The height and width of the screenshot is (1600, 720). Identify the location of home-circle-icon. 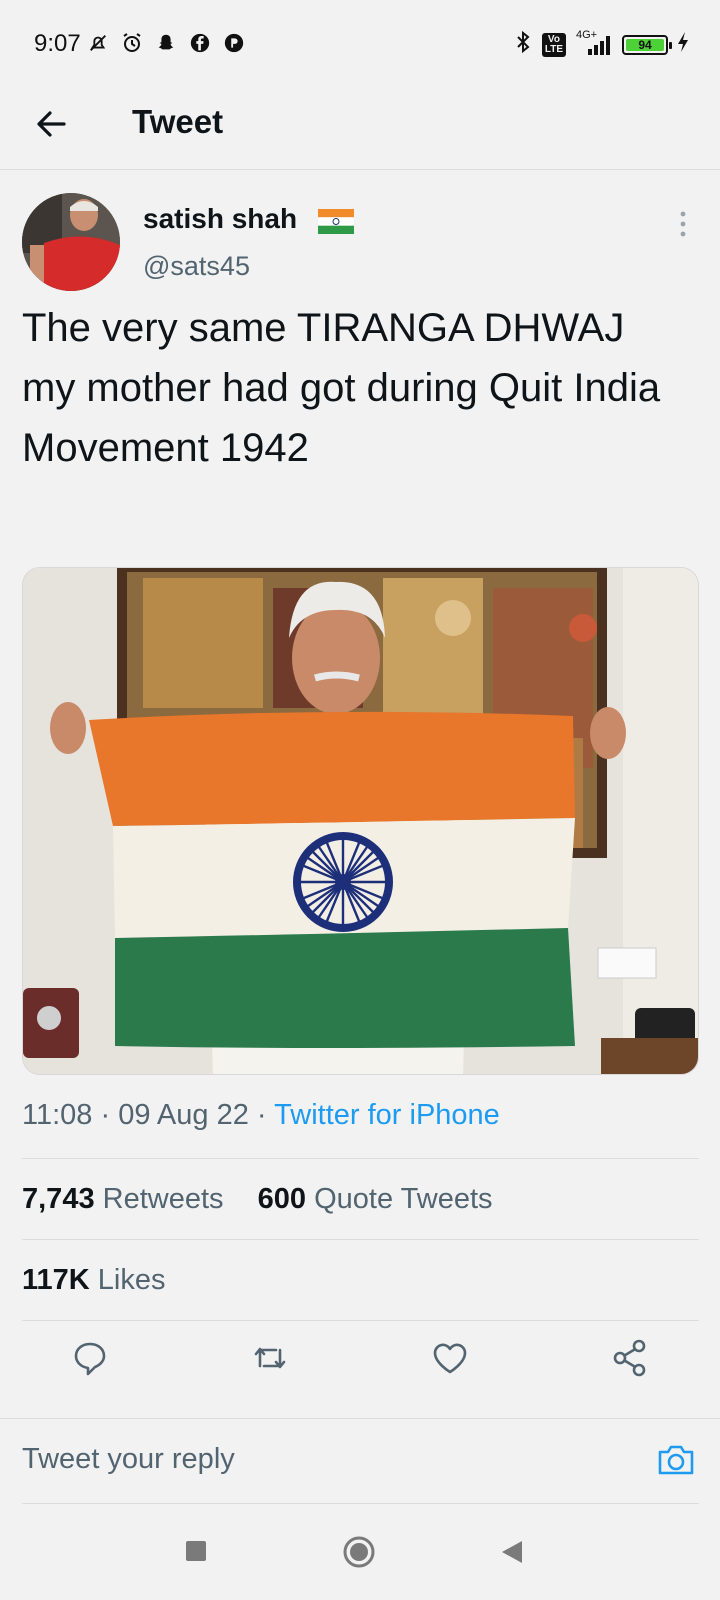
(359, 1554).